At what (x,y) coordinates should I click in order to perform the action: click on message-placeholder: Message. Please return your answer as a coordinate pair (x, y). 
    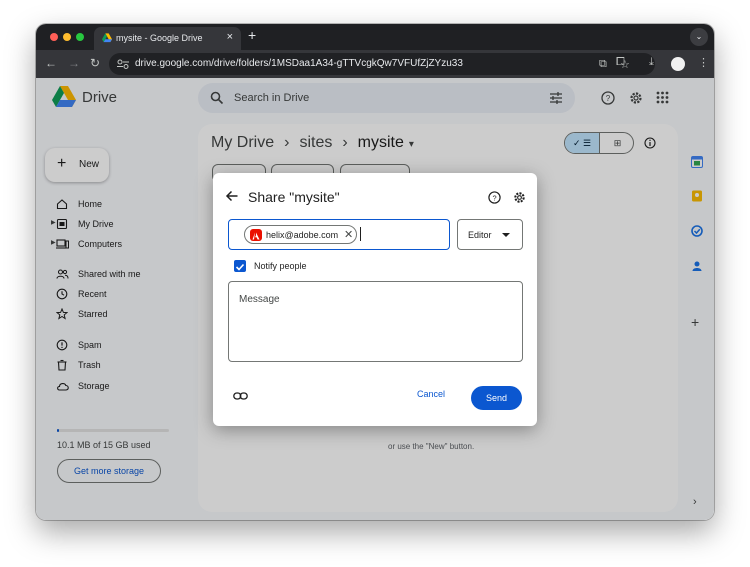
    Looking at the image, I should click on (259, 299).